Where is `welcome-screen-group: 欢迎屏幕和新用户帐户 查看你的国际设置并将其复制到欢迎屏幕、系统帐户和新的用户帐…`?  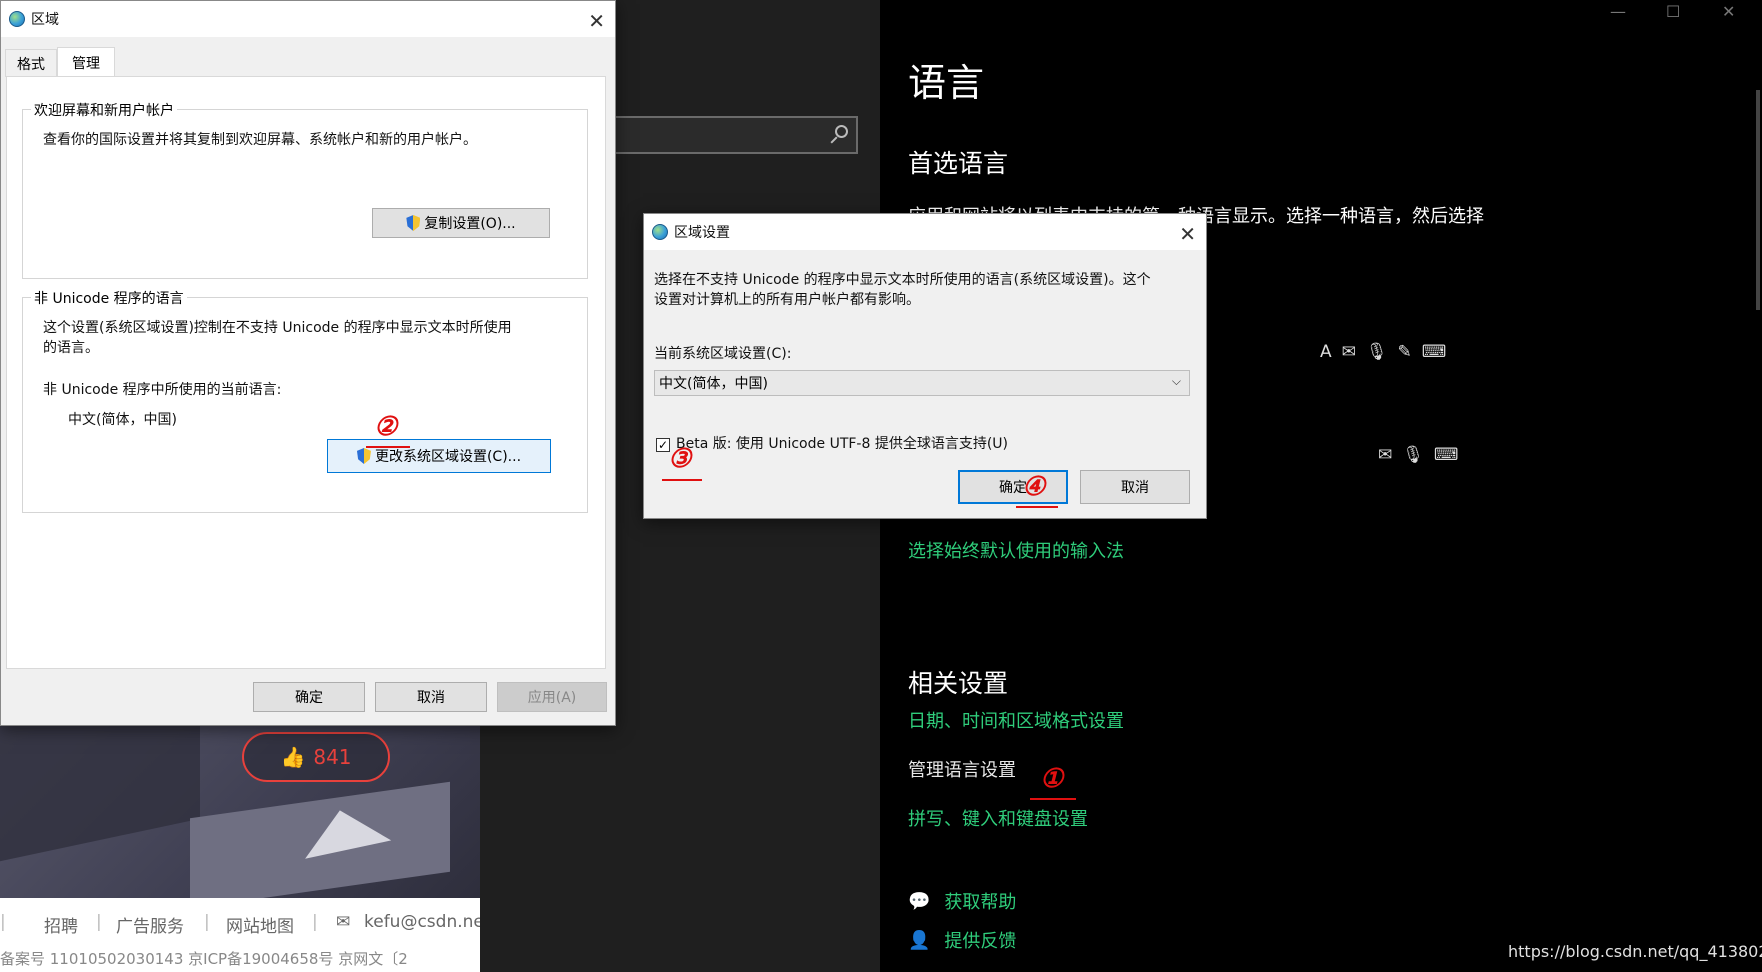 welcome-screen-group: 欢迎屏幕和新用户帐户 查看你的国际设置并将其复制到欢迎屏幕、系统帐户和新的用户帐… is located at coordinates (305, 189).